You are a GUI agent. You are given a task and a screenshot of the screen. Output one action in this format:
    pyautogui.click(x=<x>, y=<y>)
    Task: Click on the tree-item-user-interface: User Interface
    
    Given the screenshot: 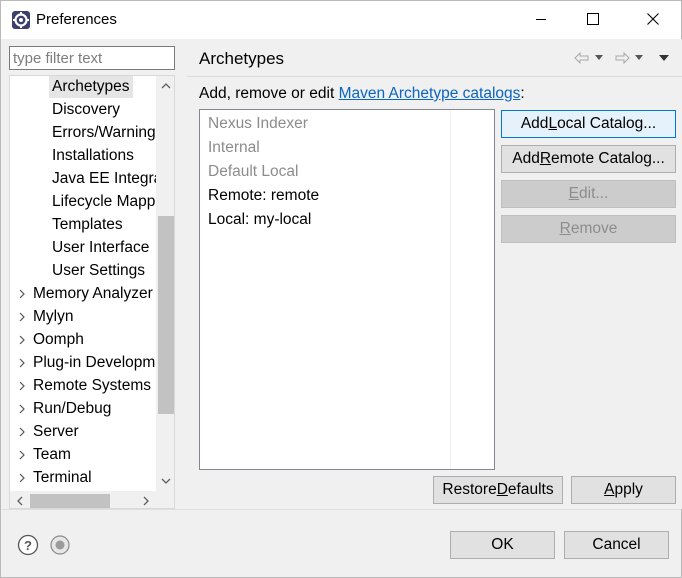 What is the action you would take?
    pyautogui.click(x=100, y=248)
    